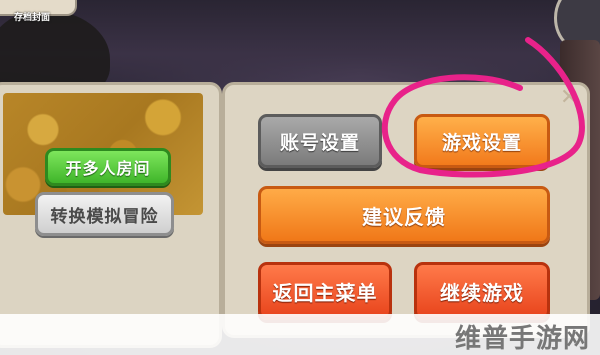  What do you see at coordinates (320, 141) in the screenshot?
I see `account-settings-button: 账号设置` at bounding box center [320, 141].